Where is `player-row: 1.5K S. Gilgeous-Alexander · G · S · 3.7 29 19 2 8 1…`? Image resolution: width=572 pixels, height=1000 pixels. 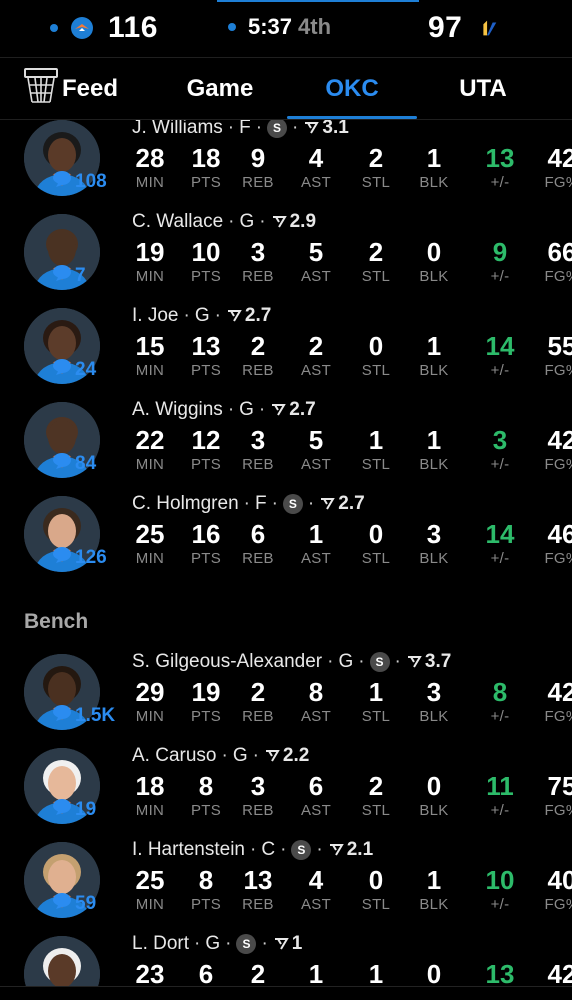
player-row: 1.5K S. Gilgeous-Alexander · G · S · 3.7 29 19 2 8 1… is located at coordinates (286, 697).